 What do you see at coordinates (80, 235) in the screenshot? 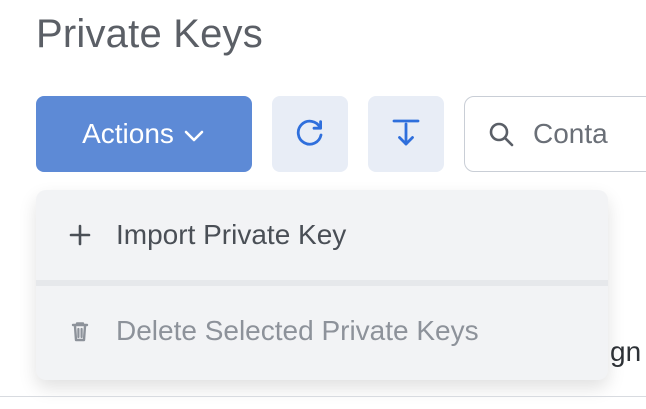
I see `plus-icon` at bounding box center [80, 235].